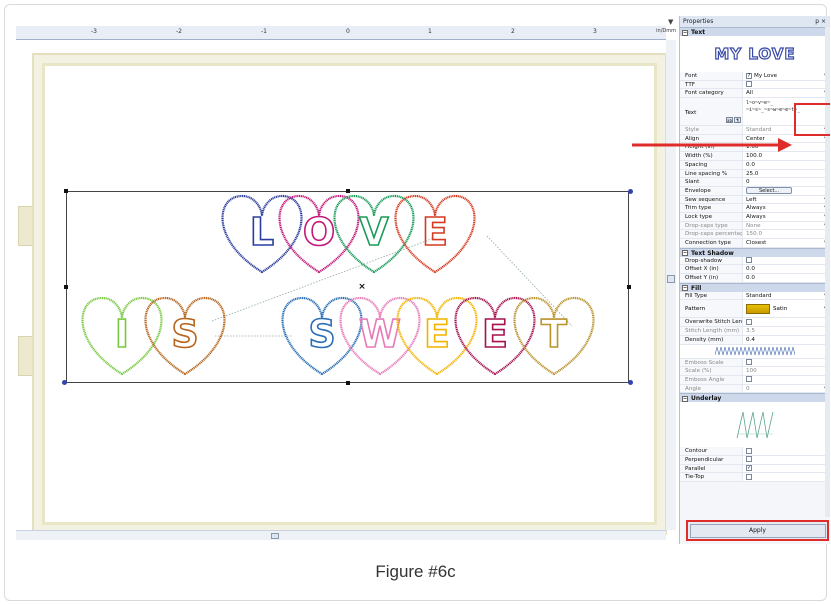 The height and width of the screenshot is (605, 831). I want to click on property-row: Spacing 0.0, so click(755, 165).